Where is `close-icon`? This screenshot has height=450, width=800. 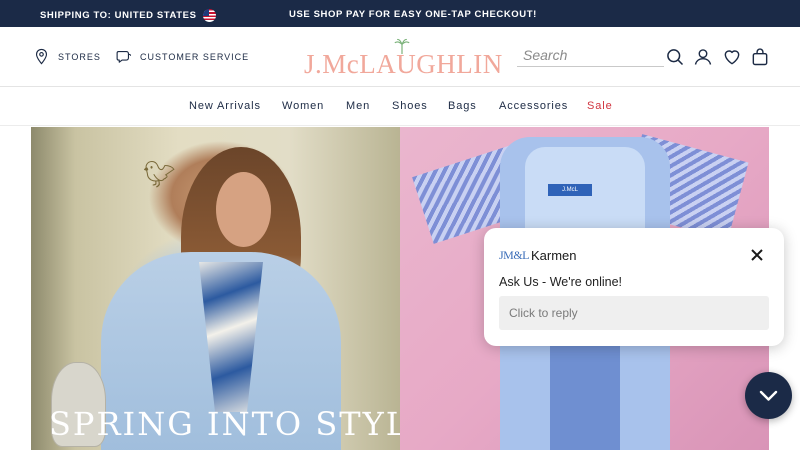 close-icon is located at coordinates (757, 255).